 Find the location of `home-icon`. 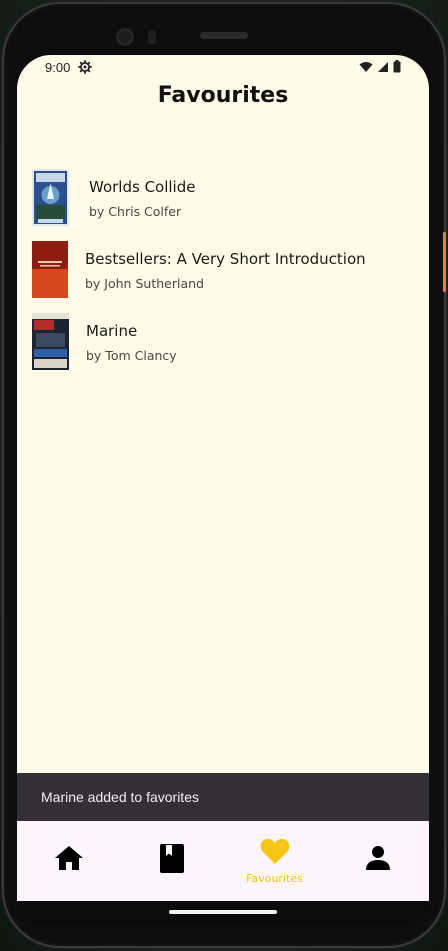

home-icon is located at coordinates (68, 858).